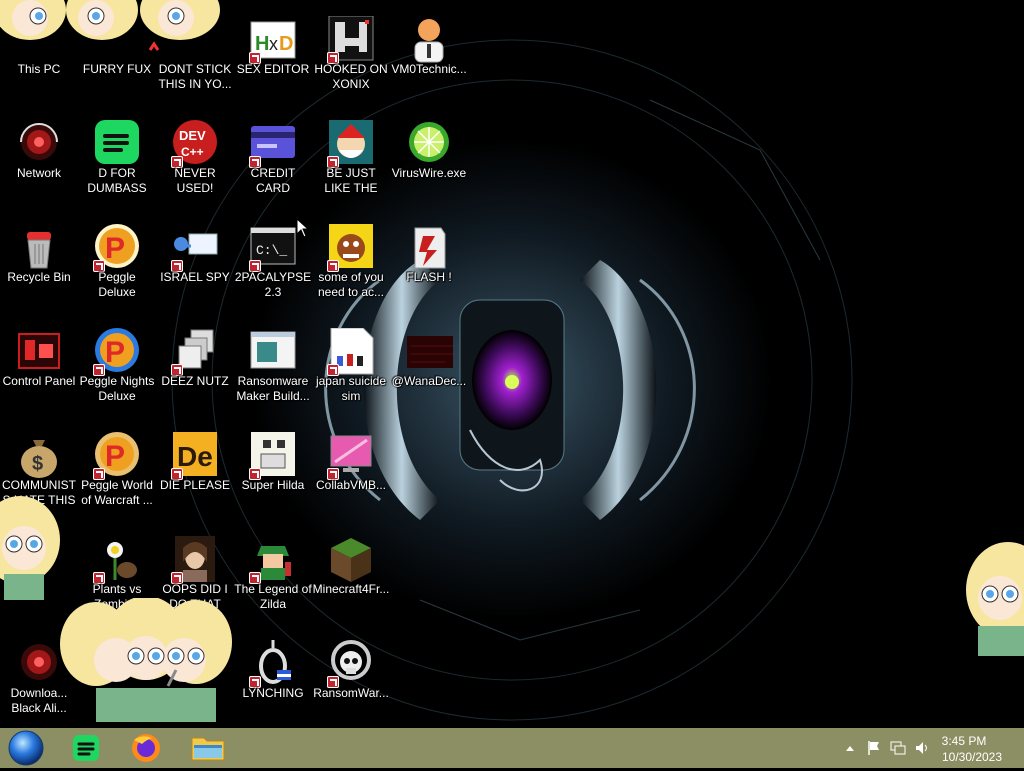  I want to click on start-orb-icon, so click(26, 748).